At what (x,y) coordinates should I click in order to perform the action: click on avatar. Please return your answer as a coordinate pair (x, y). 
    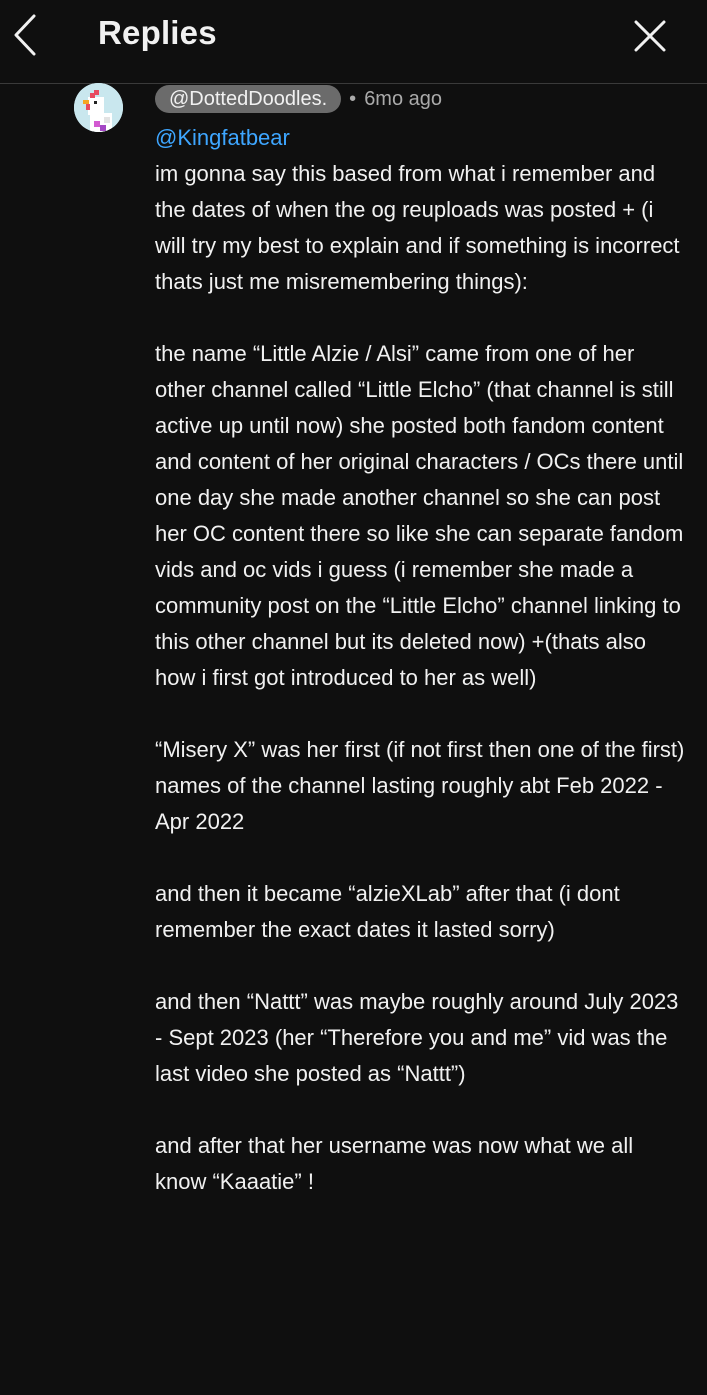
    Looking at the image, I should click on (98, 107).